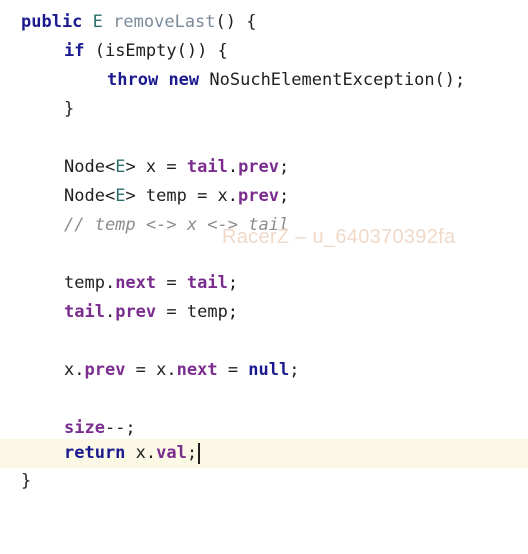 The height and width of the screenshot is (554, 528). I want to click on field-name: size, so click(84, 428).